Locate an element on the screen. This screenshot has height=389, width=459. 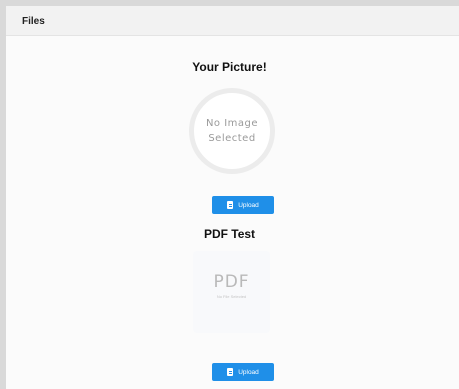
upload-picture-button: Upload is located at coordinates (243, 205).